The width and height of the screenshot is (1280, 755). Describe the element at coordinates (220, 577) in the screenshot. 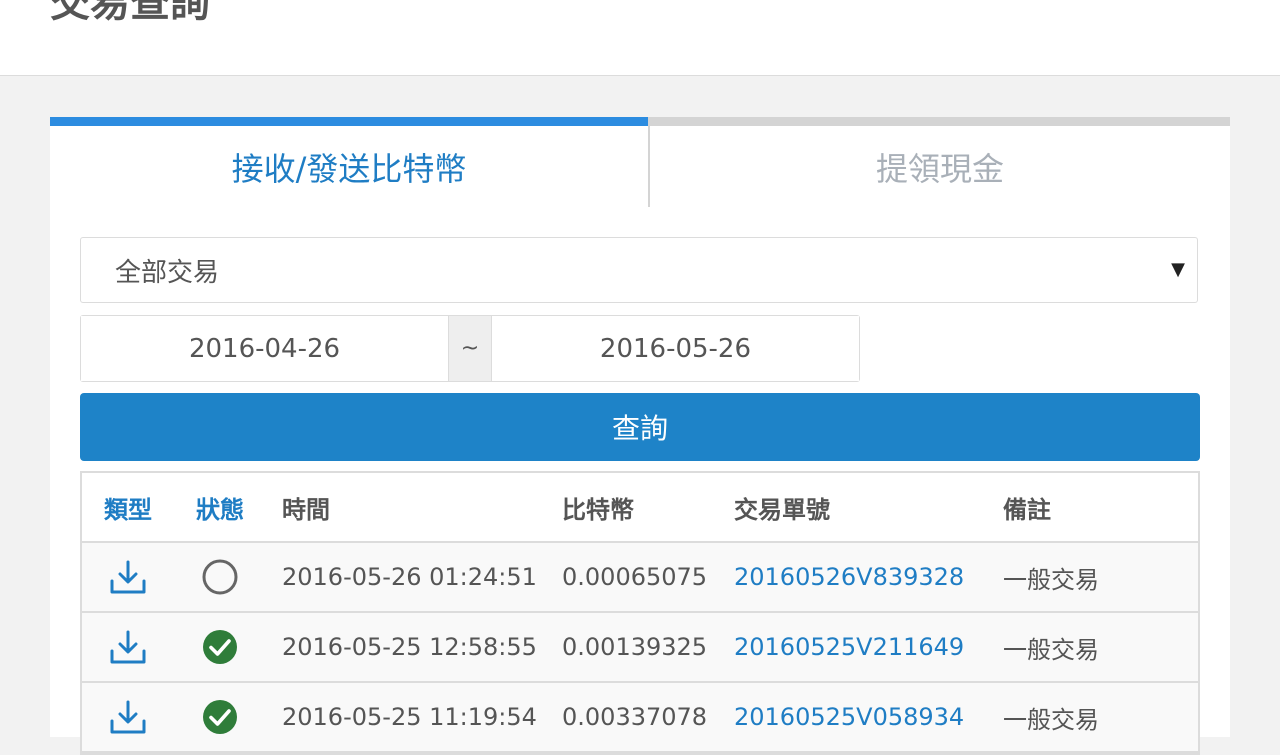

I see `pending-circle-icon` at that location.